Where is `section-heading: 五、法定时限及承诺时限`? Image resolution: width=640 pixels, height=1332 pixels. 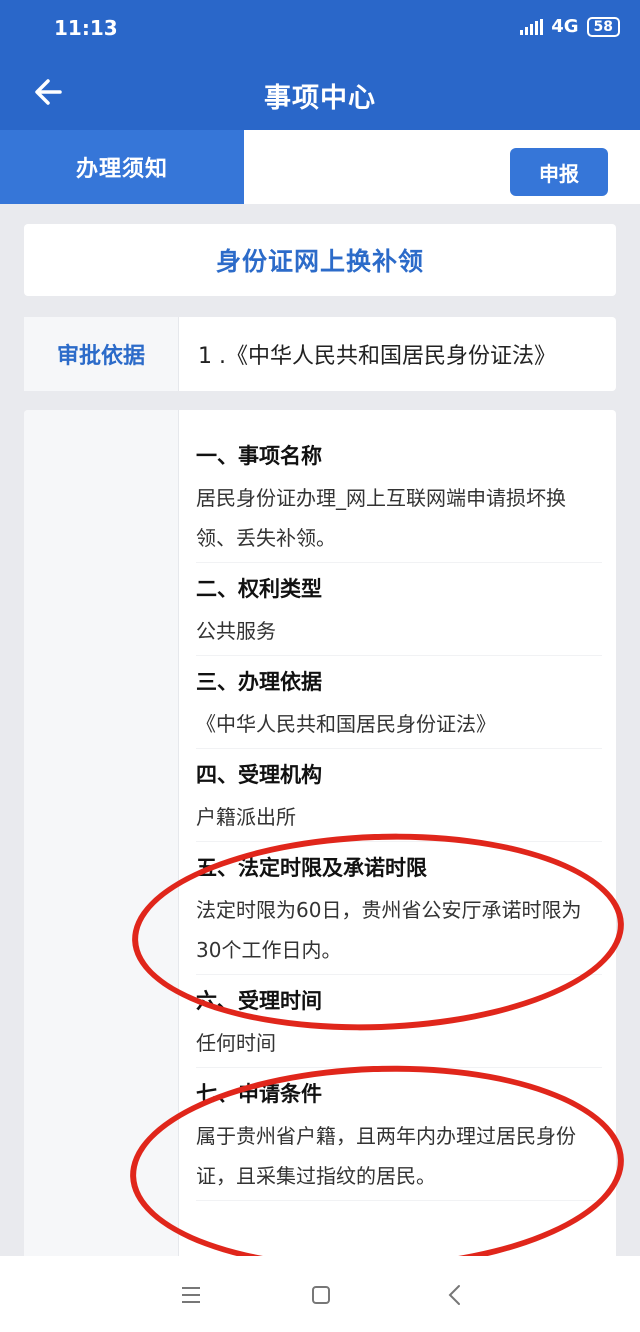
section-heading: 五、法定时限及承诺时限 is located at coordinates (311, 868).